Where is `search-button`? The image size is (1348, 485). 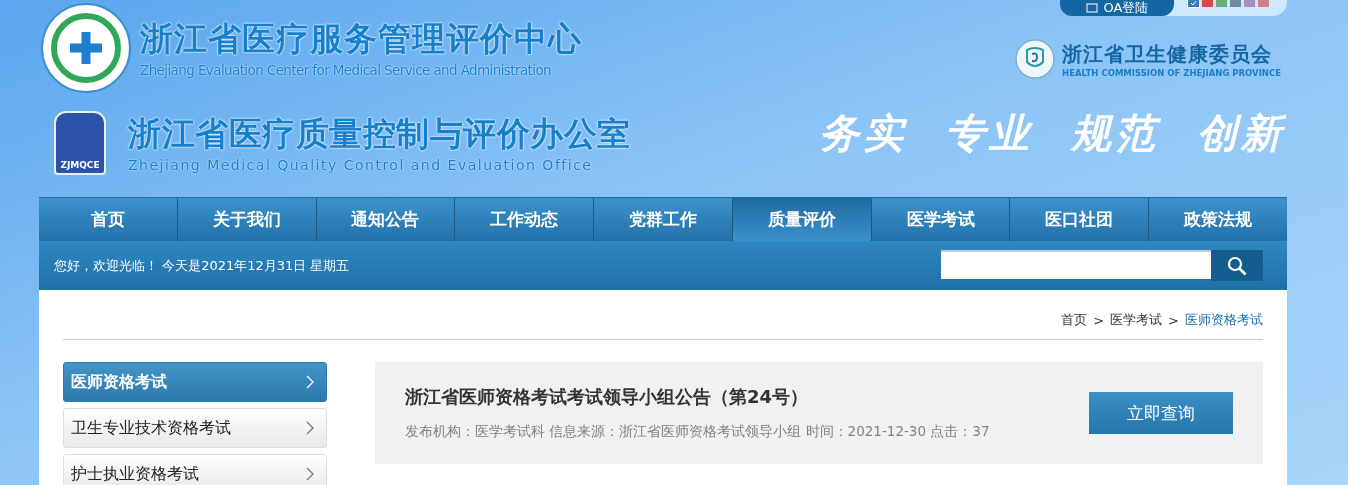
search-button is located at coordinates (1237, 265).